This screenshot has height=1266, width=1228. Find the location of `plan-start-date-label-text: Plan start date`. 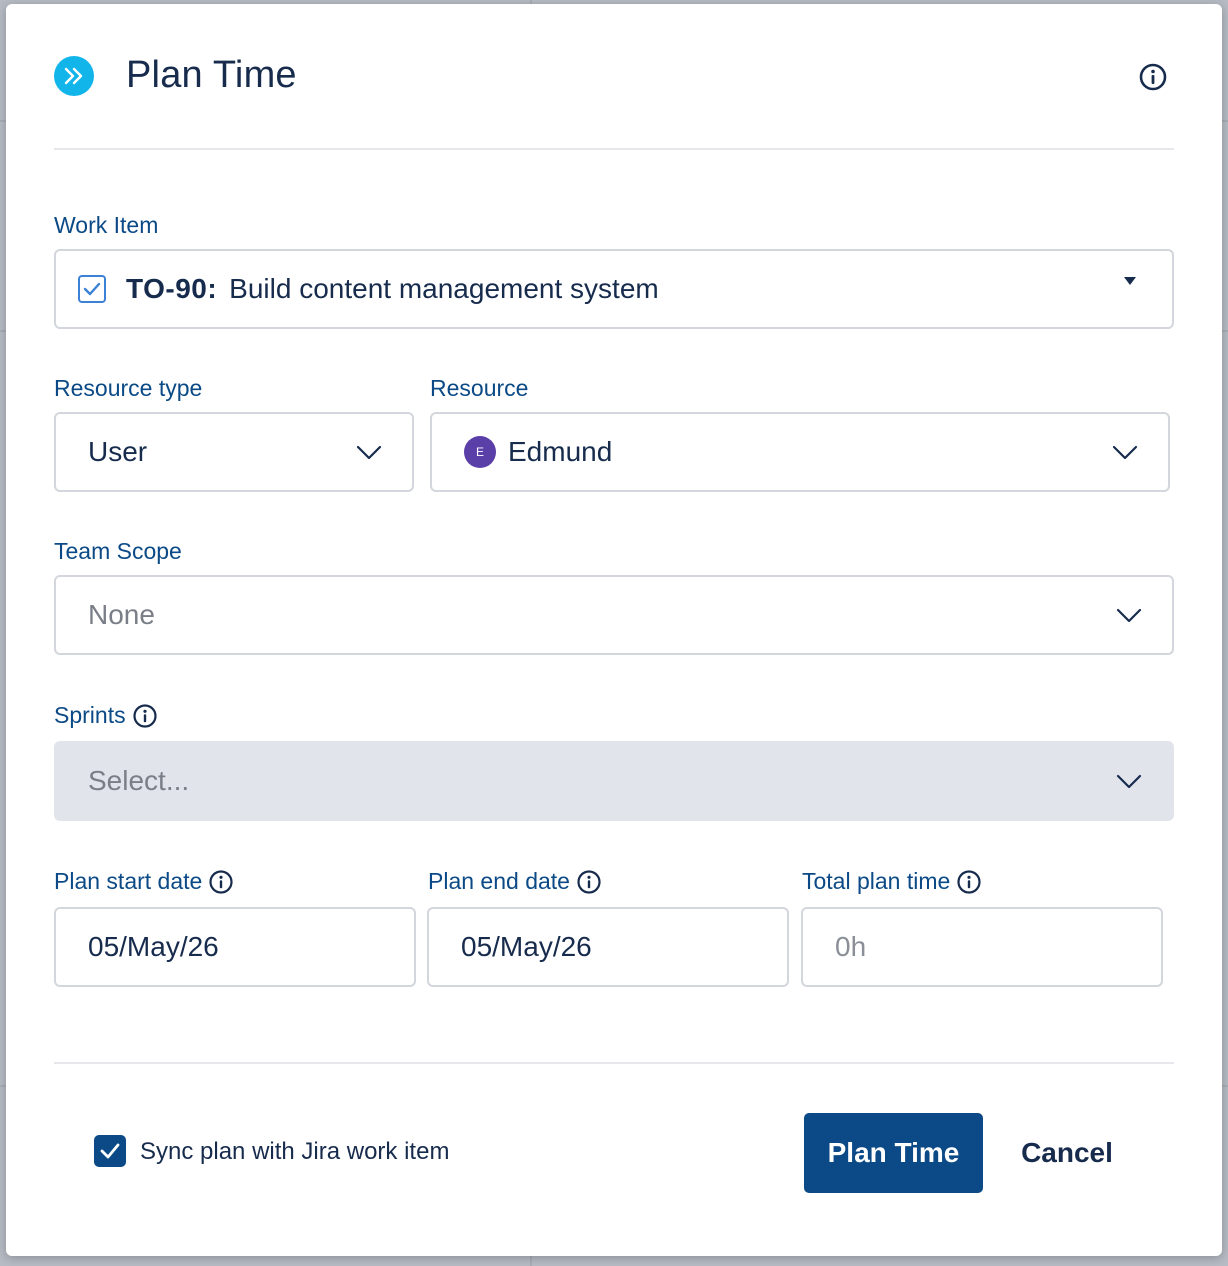

plan-start-date-label-text: Plan start date is located at coordinates (128, 881).